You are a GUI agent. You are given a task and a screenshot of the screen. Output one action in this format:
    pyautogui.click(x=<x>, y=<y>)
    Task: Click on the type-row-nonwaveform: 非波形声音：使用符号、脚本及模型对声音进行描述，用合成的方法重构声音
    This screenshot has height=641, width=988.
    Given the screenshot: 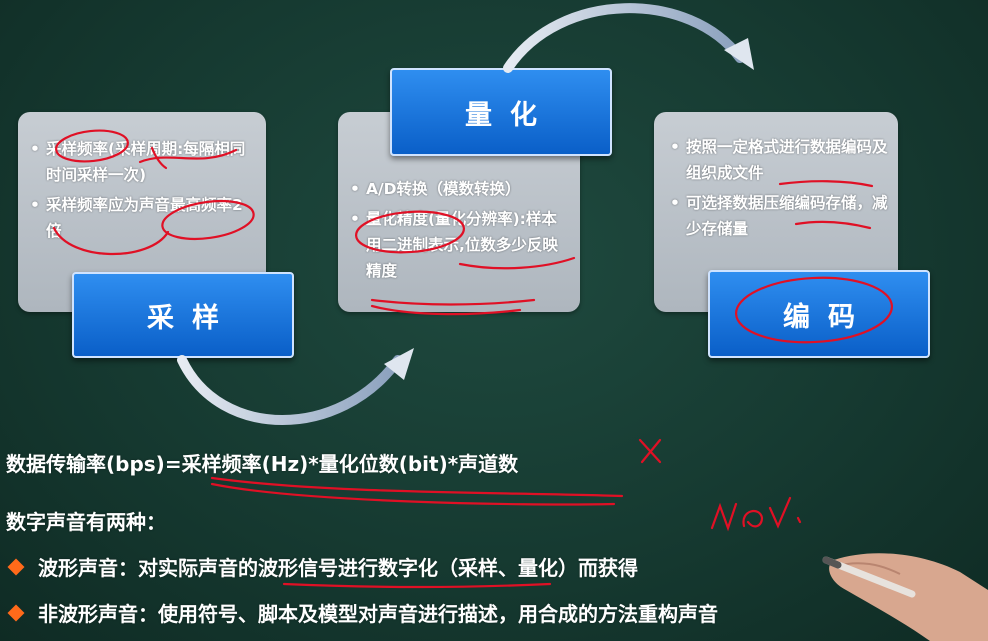 What is the action you would take?
    pyautogui.click(x=362, y=612)
    